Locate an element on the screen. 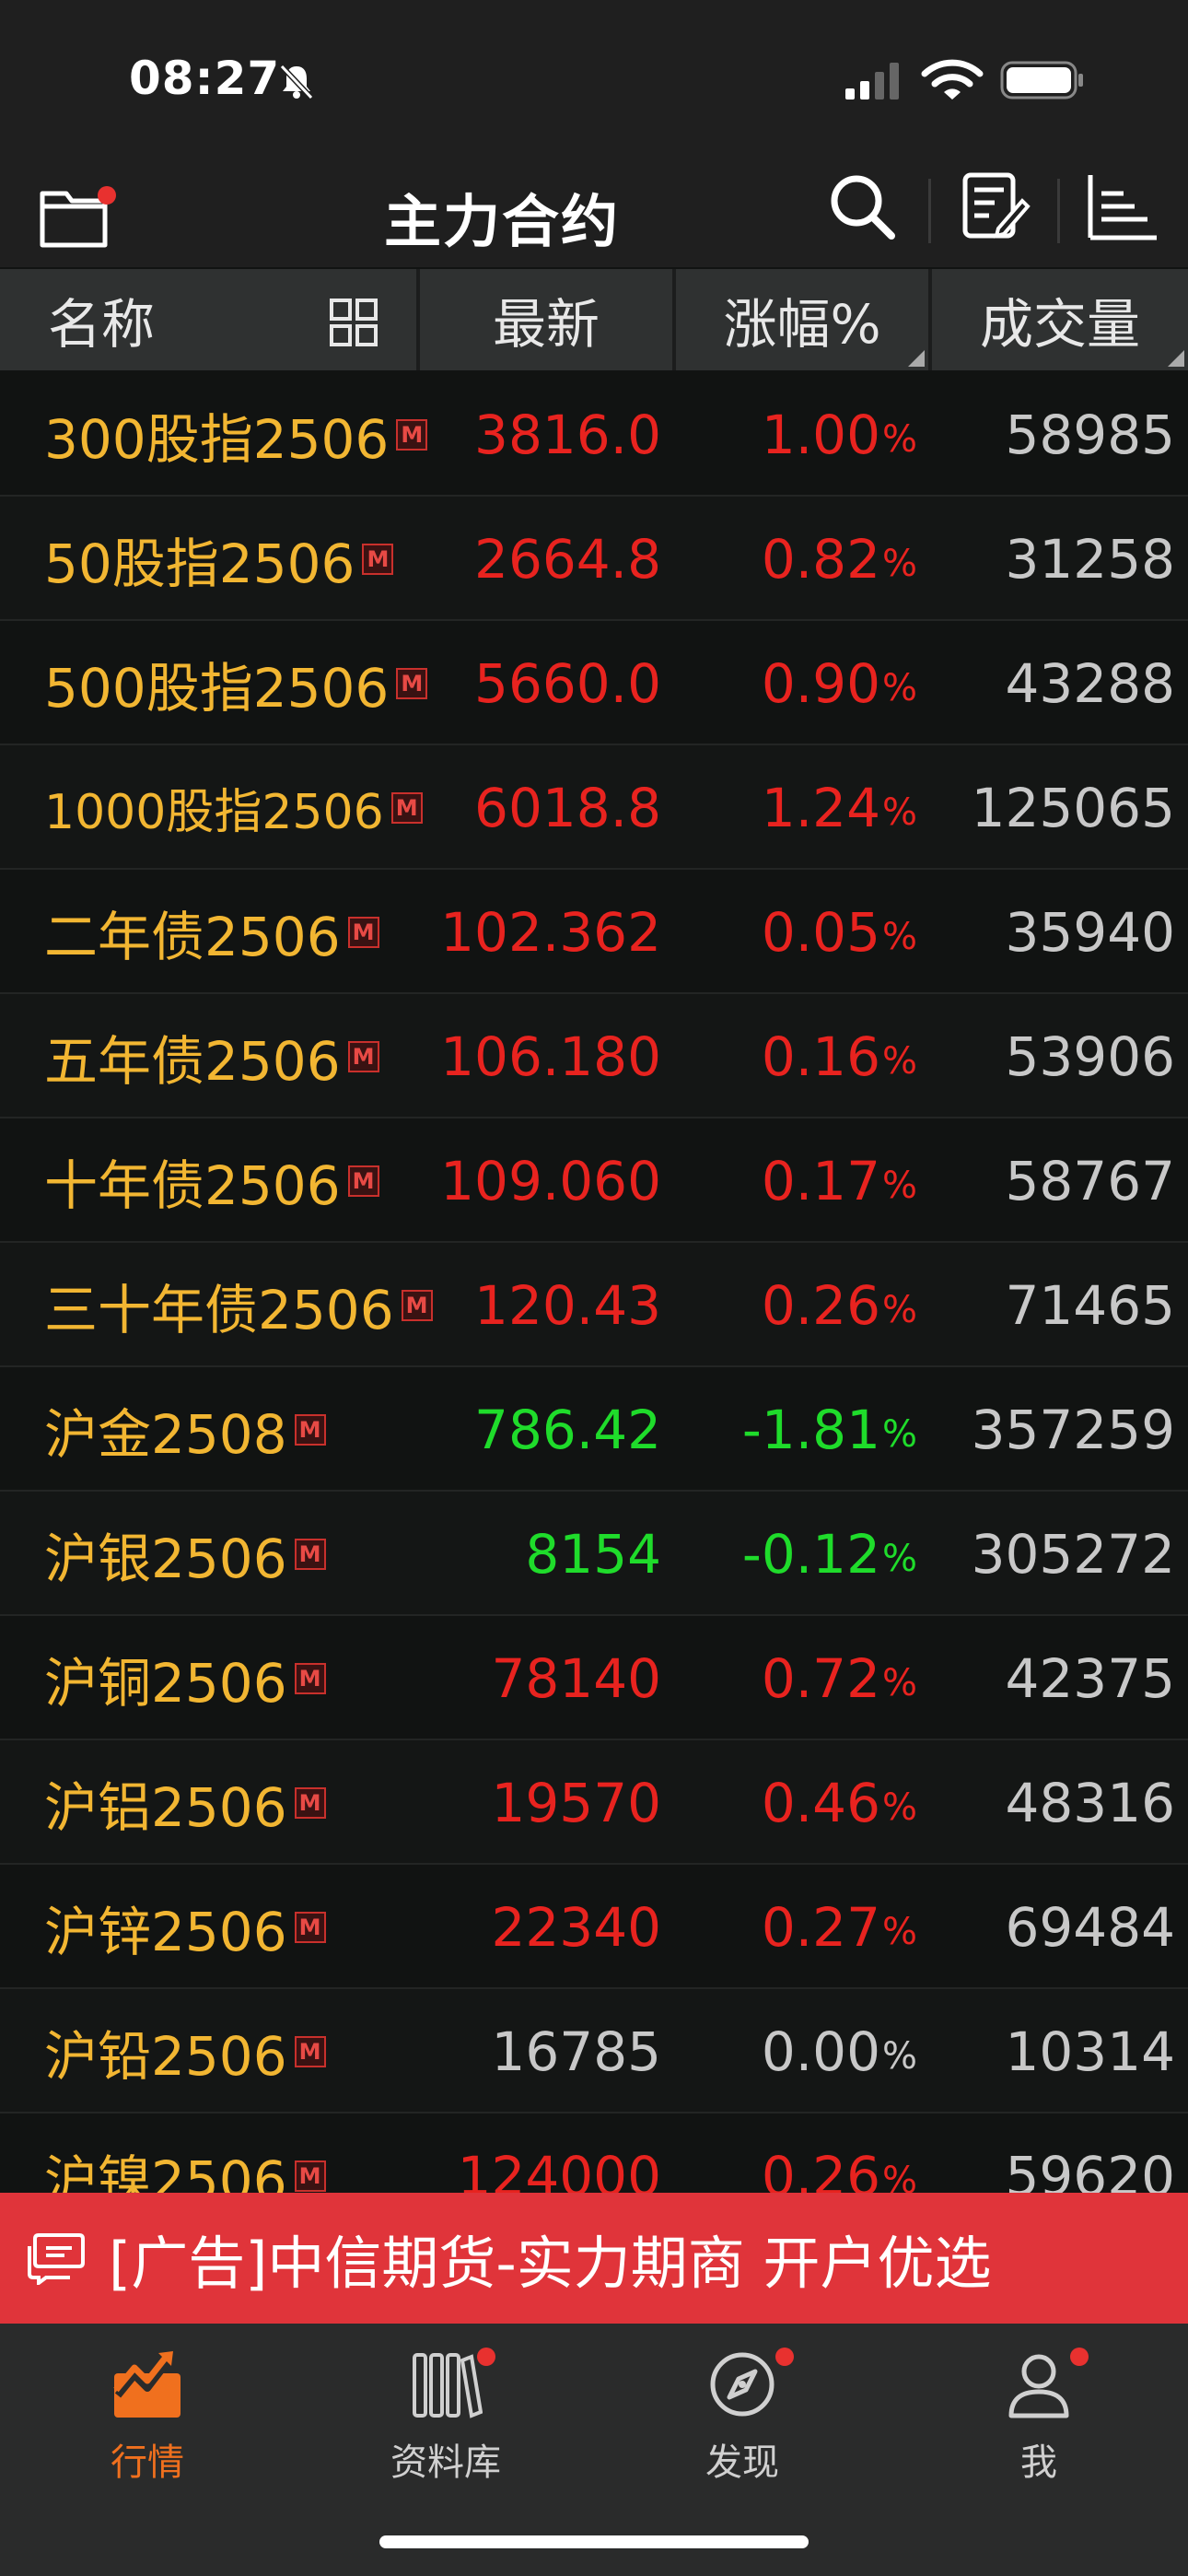 The height and width of the screenshot is (2576, 1188). latest-price: 22340 is located at coordinates (576, 1927).